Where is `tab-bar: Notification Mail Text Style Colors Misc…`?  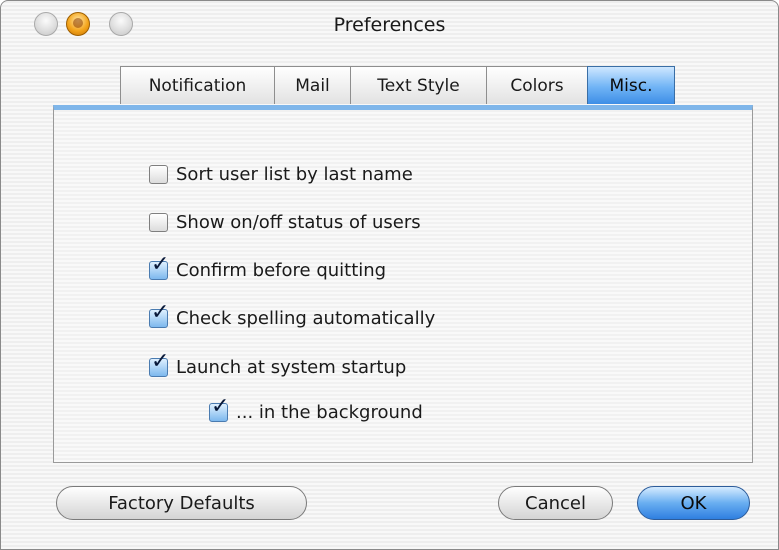 tab-bar: Notification Mail Text Style Colors Misc… is located at coordinates (397, 86).